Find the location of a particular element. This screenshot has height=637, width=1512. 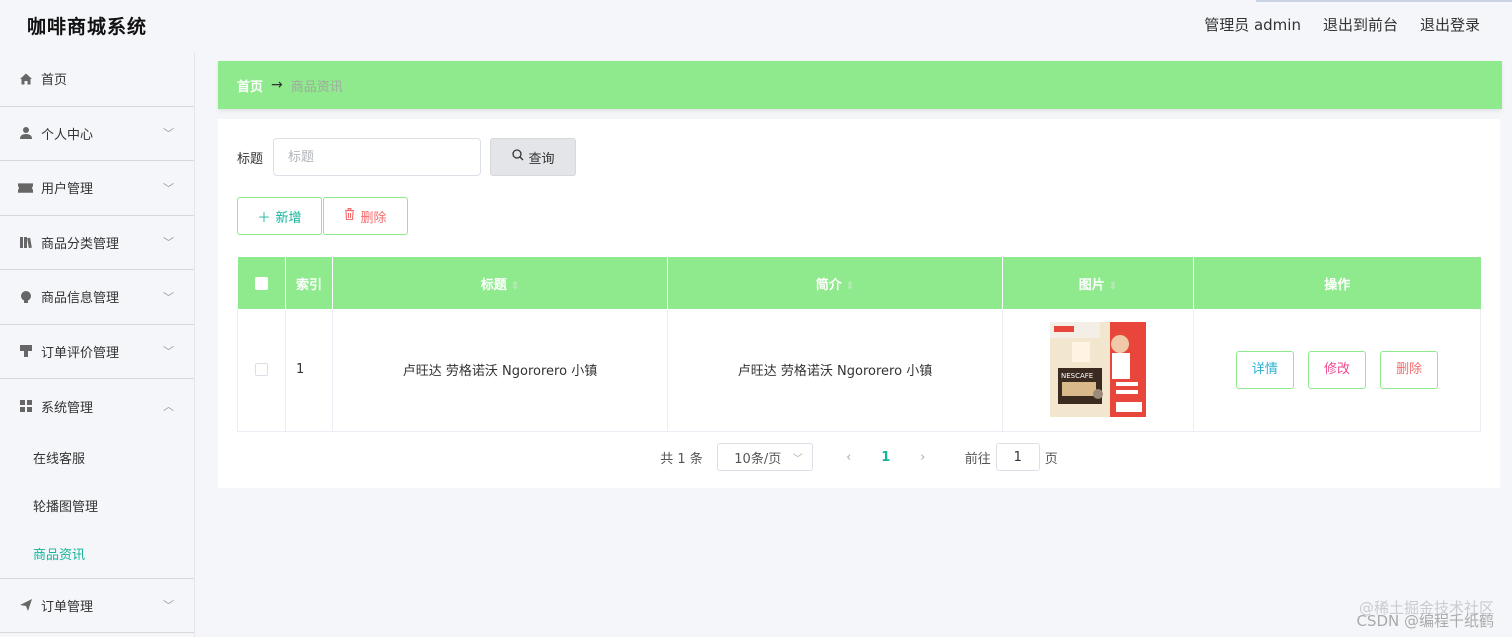

system-submenu: 系统管理 ︿ 在线客服 轮播图管理 商品资讯 is located at coordinates (97, 479).